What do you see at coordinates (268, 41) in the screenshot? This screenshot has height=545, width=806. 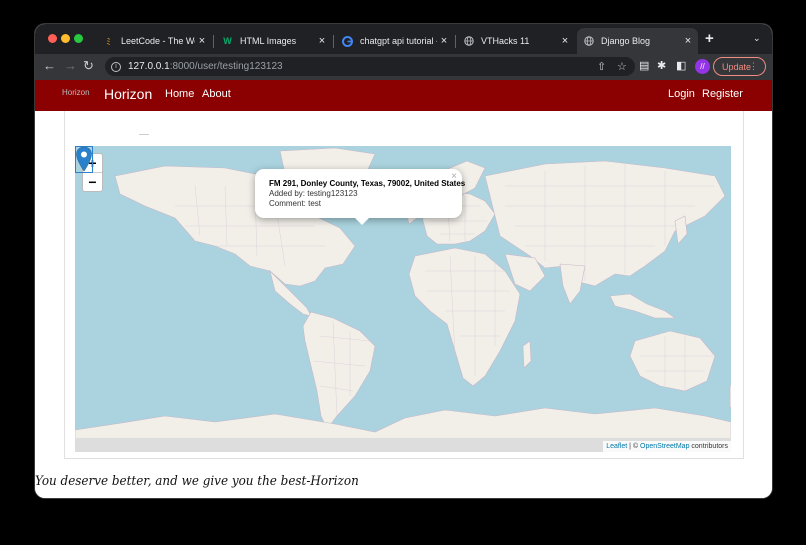 I see `tab-title: HTML Images` at bounding box center [268, 41].